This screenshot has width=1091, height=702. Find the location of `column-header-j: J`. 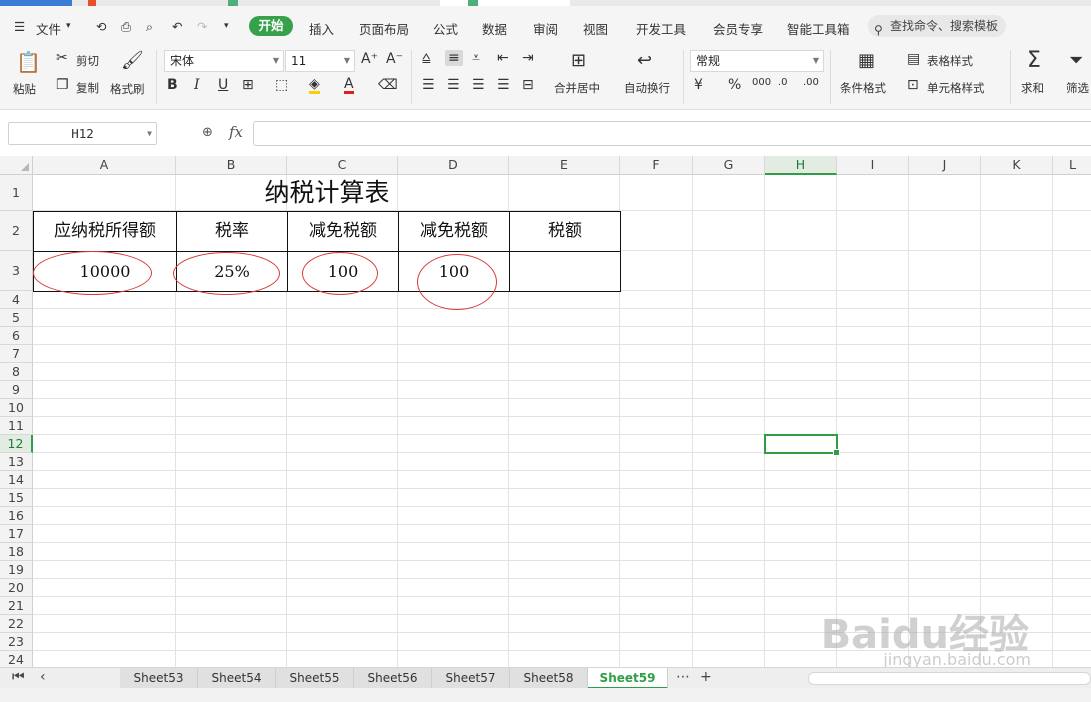

column-header-j: J is located at coordinates (945, 165).